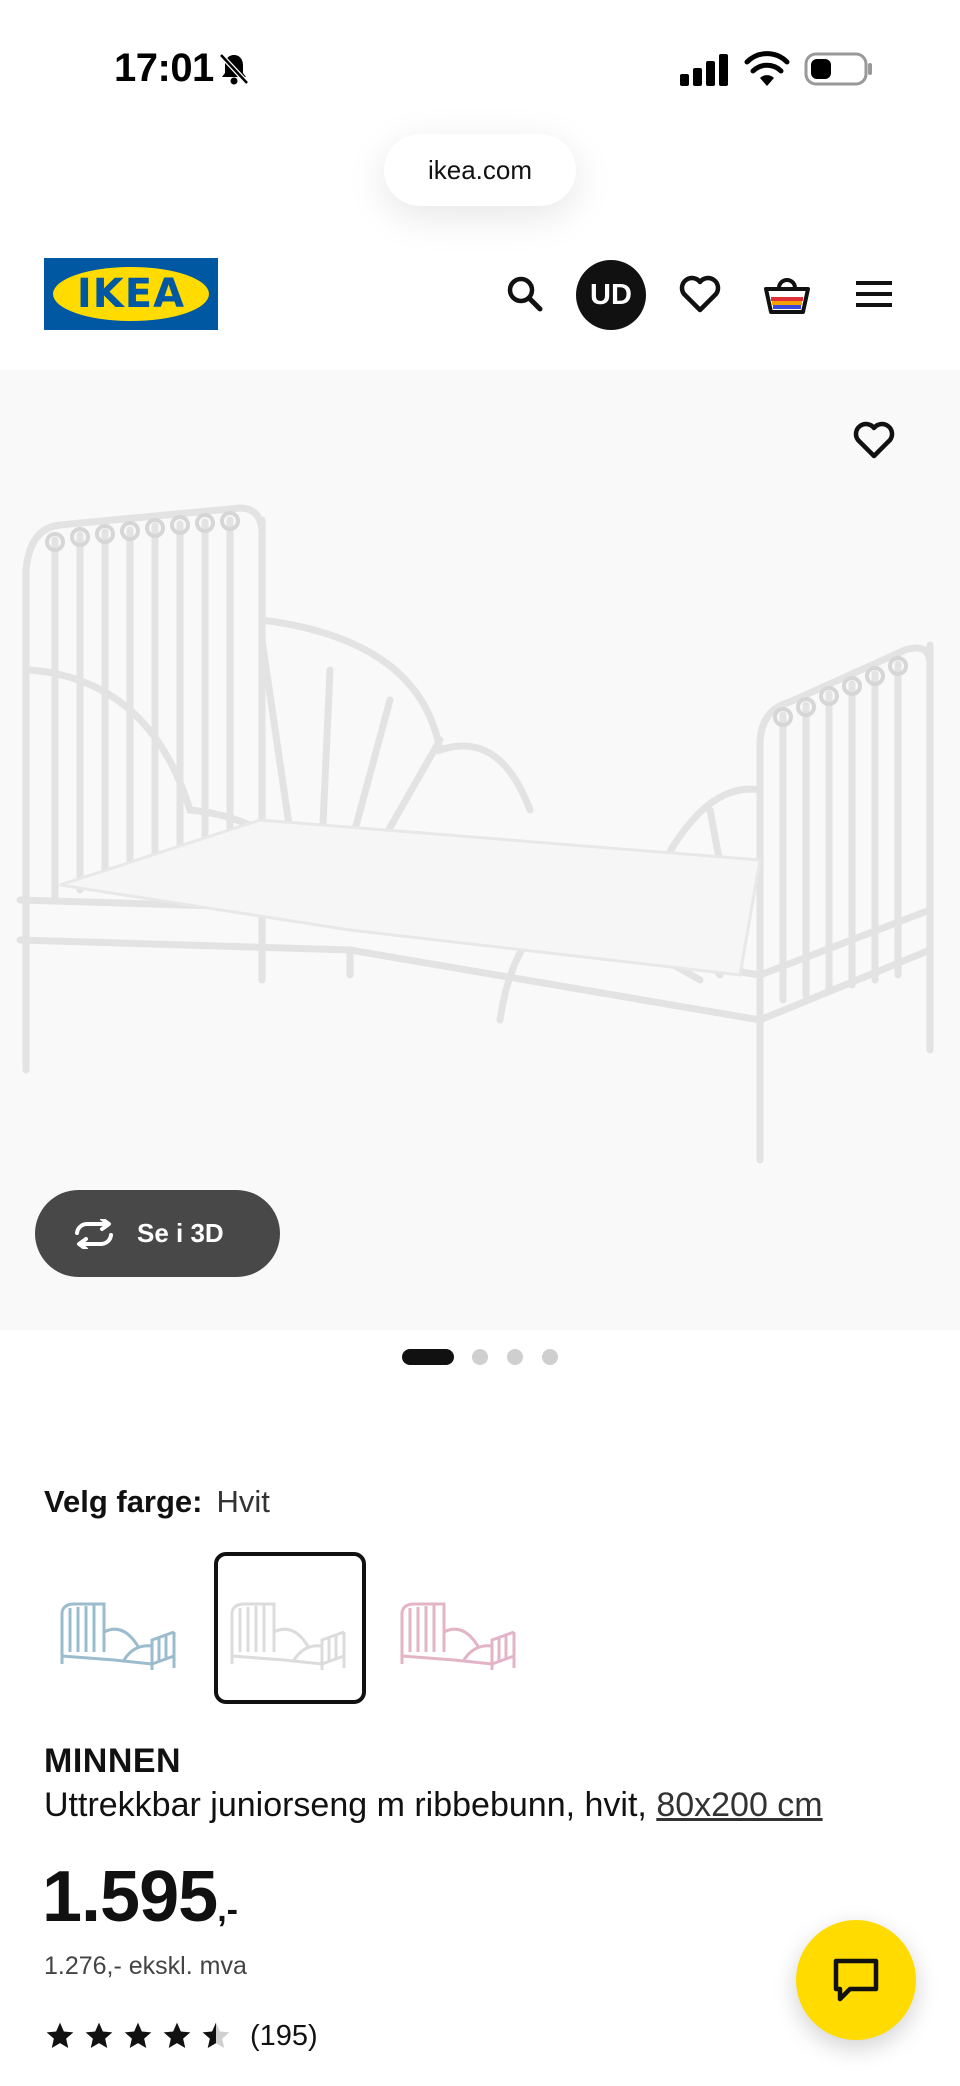 The width and height of the screenshot is (960, 2086). Describe the element at coordinates (345, 1805) in the screenshot. I see `product-description-text: Uttrekkbar juniorseng m ribbebunn, hvit,` at that location.